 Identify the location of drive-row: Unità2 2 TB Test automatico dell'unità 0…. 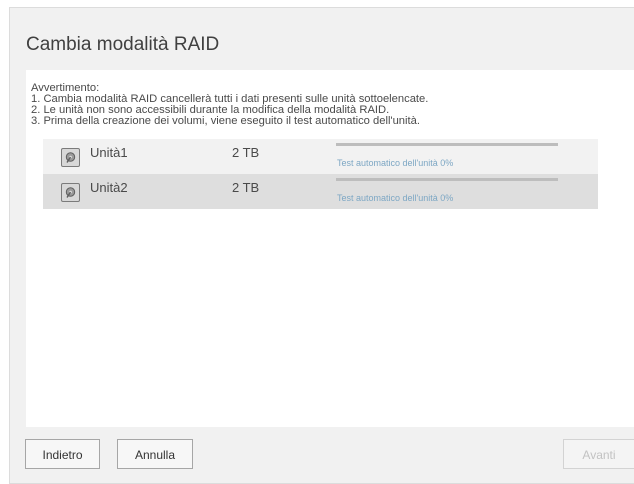
(320, 191).